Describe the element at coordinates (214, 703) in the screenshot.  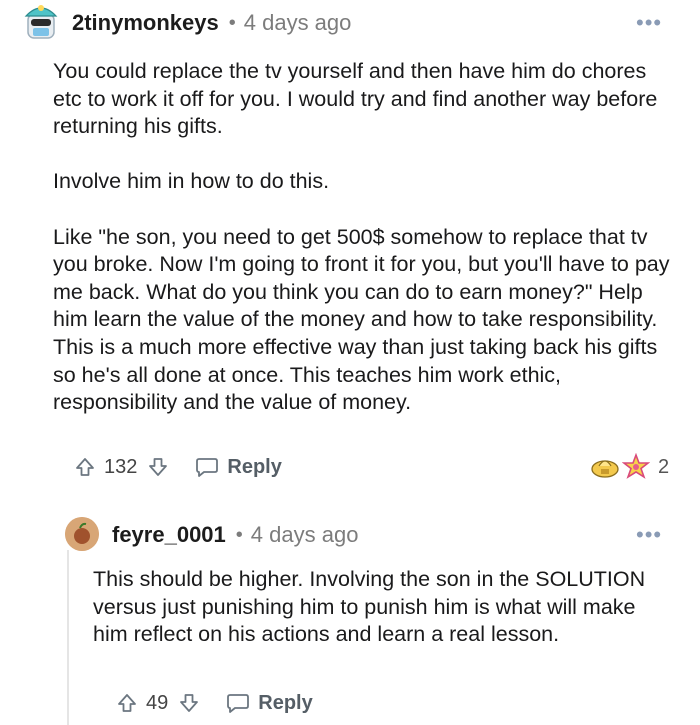
I see `comment-actions: 49 Reply` at that location.